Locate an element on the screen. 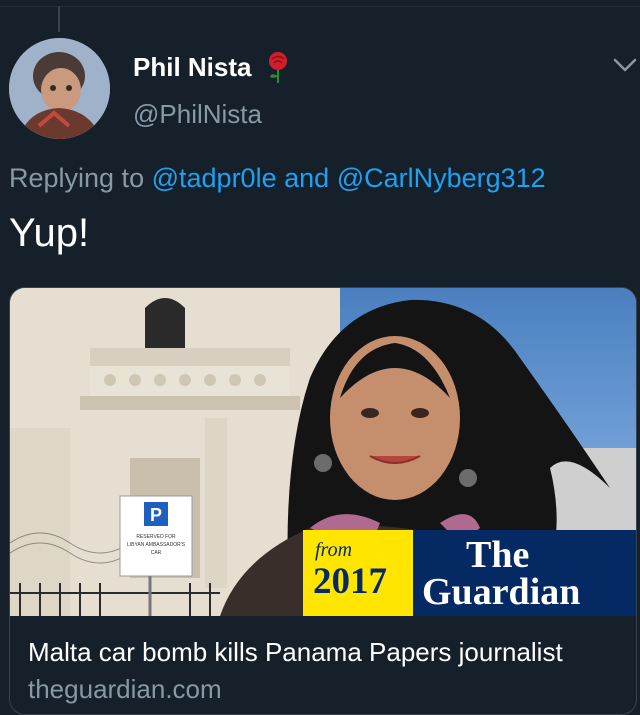 This screenshot has width=640, height=715. sign-line: RESERVED FOR is located at coordinates (156, 537).